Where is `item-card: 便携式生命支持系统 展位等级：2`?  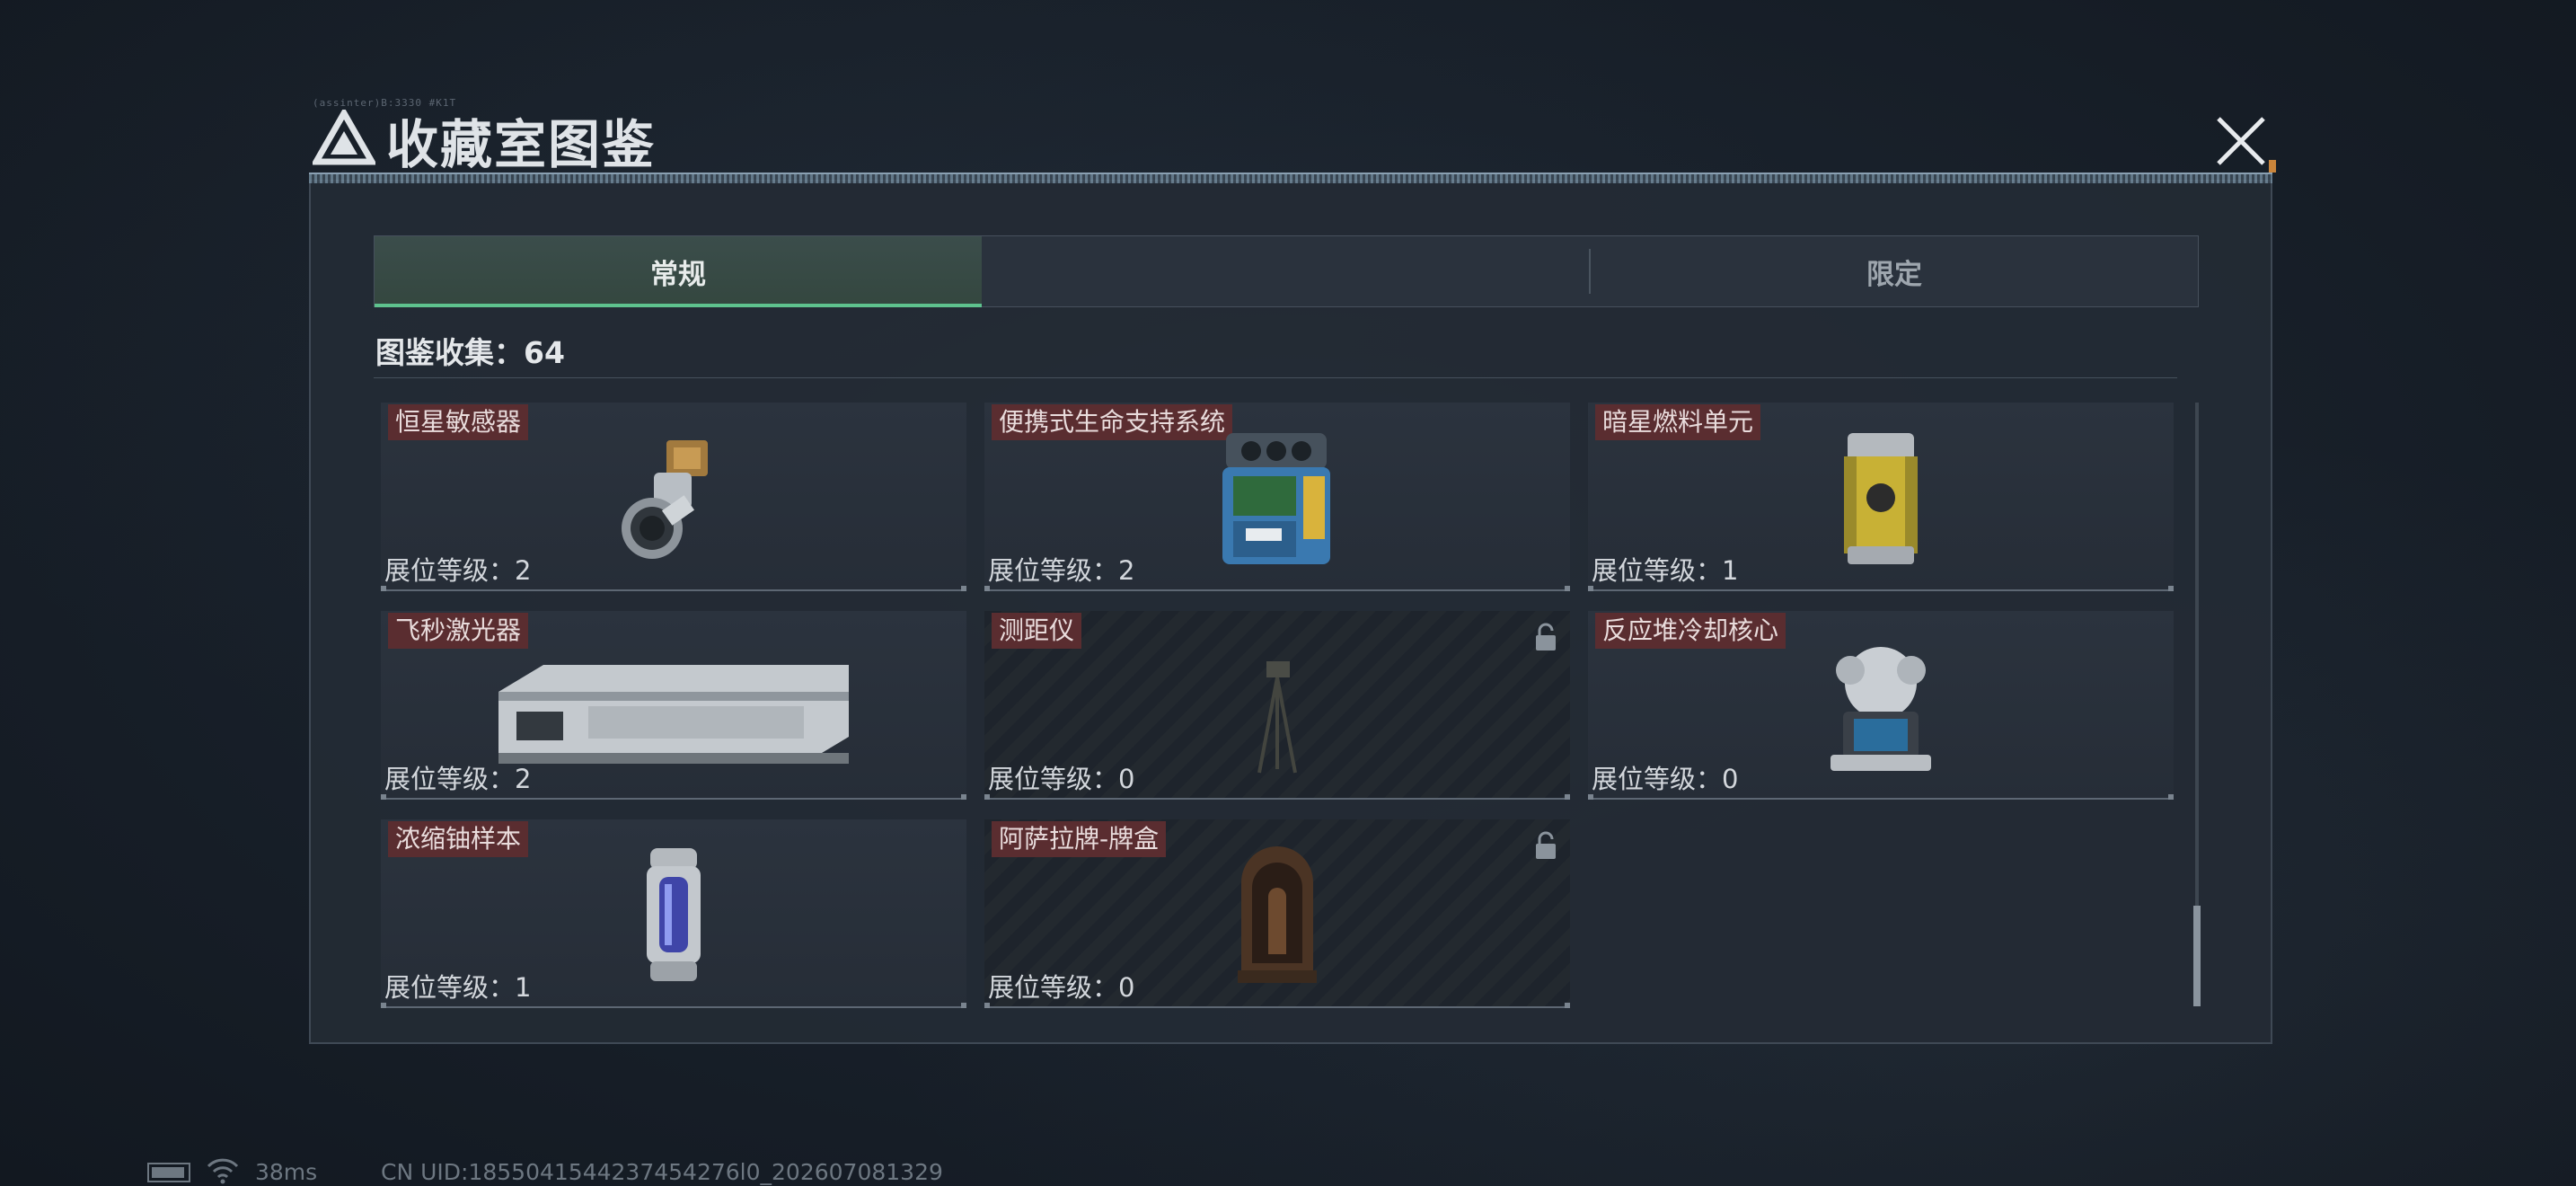
item-card: 便携式生命支持系统 展位等级：2 is located at coordinates (1277, 497).